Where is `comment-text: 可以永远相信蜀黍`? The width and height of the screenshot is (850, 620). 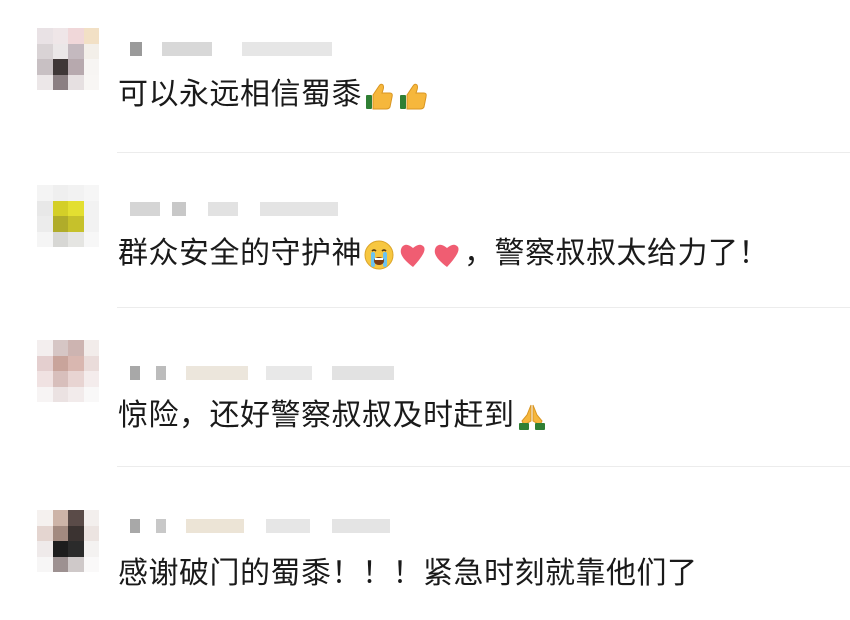
comment-text: 可以永远相信蜀黍 is located at coordinates (274, 95).